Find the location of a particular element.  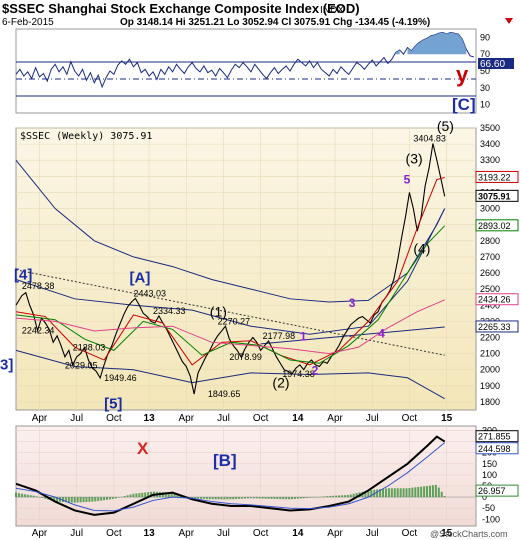

annotation-value: 2177.98 is located at coordinates (279, 336).